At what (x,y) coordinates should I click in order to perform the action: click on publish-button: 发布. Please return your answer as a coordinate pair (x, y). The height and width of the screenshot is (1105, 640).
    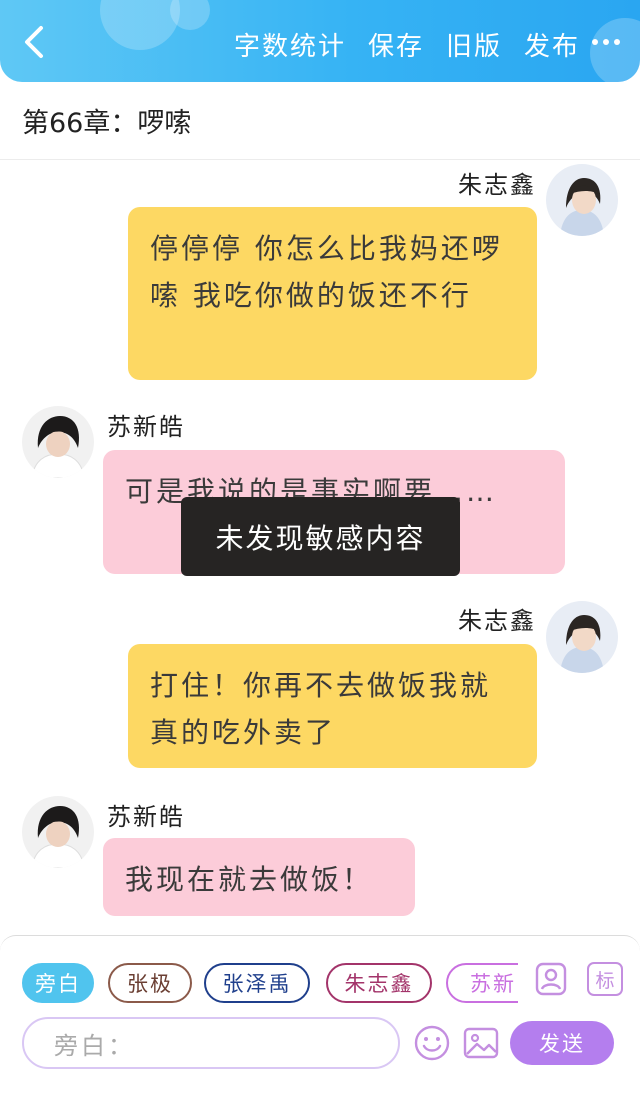
    Looking at the image, I should click on (552, 44).